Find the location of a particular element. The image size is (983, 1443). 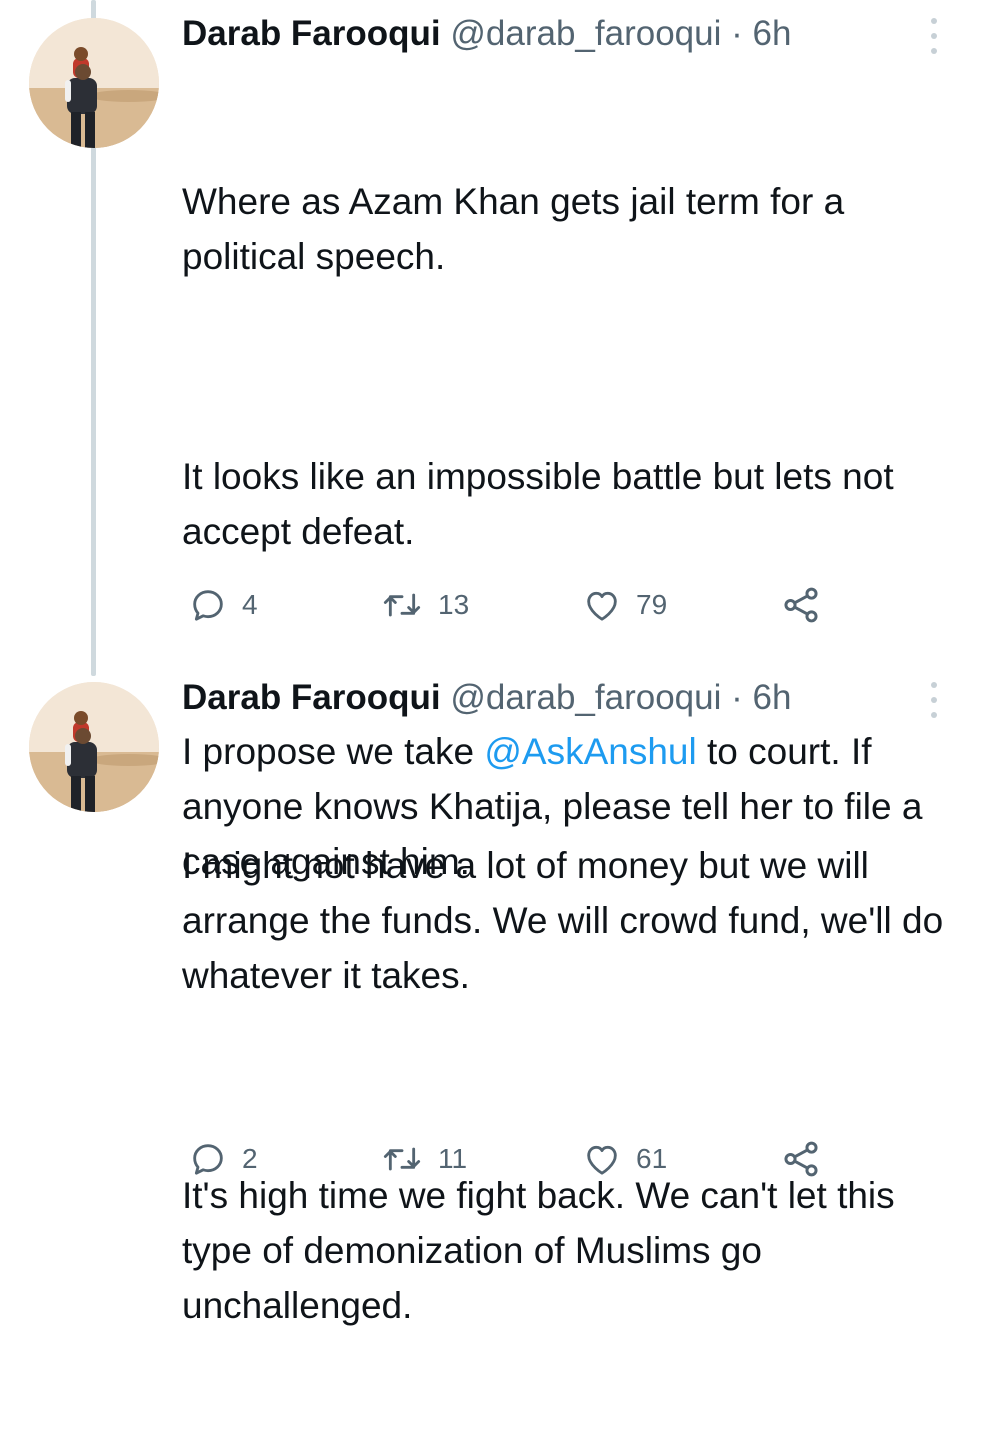

like-count: 79 is located at coordinates (652, 604).